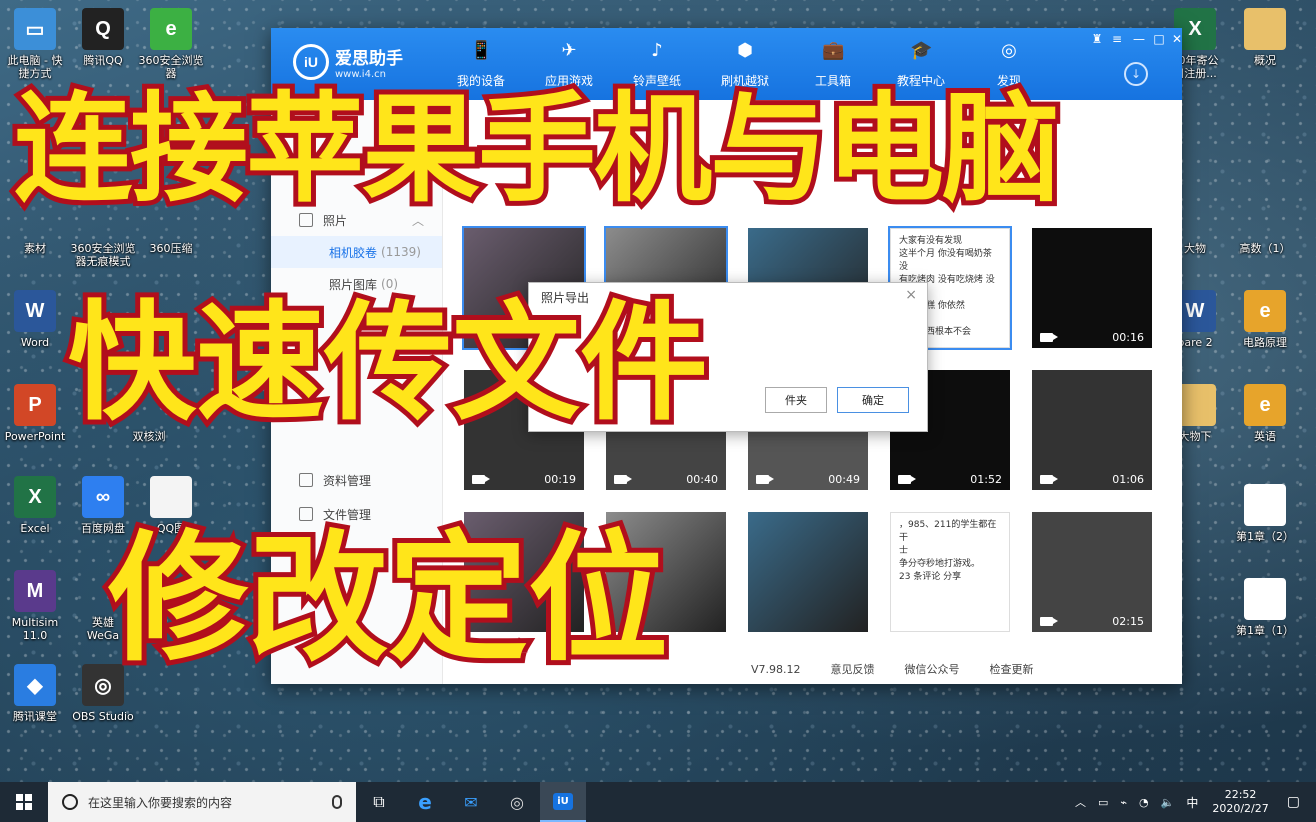  I want to click on tencent-class-icon: ◆, so click(35, 685).